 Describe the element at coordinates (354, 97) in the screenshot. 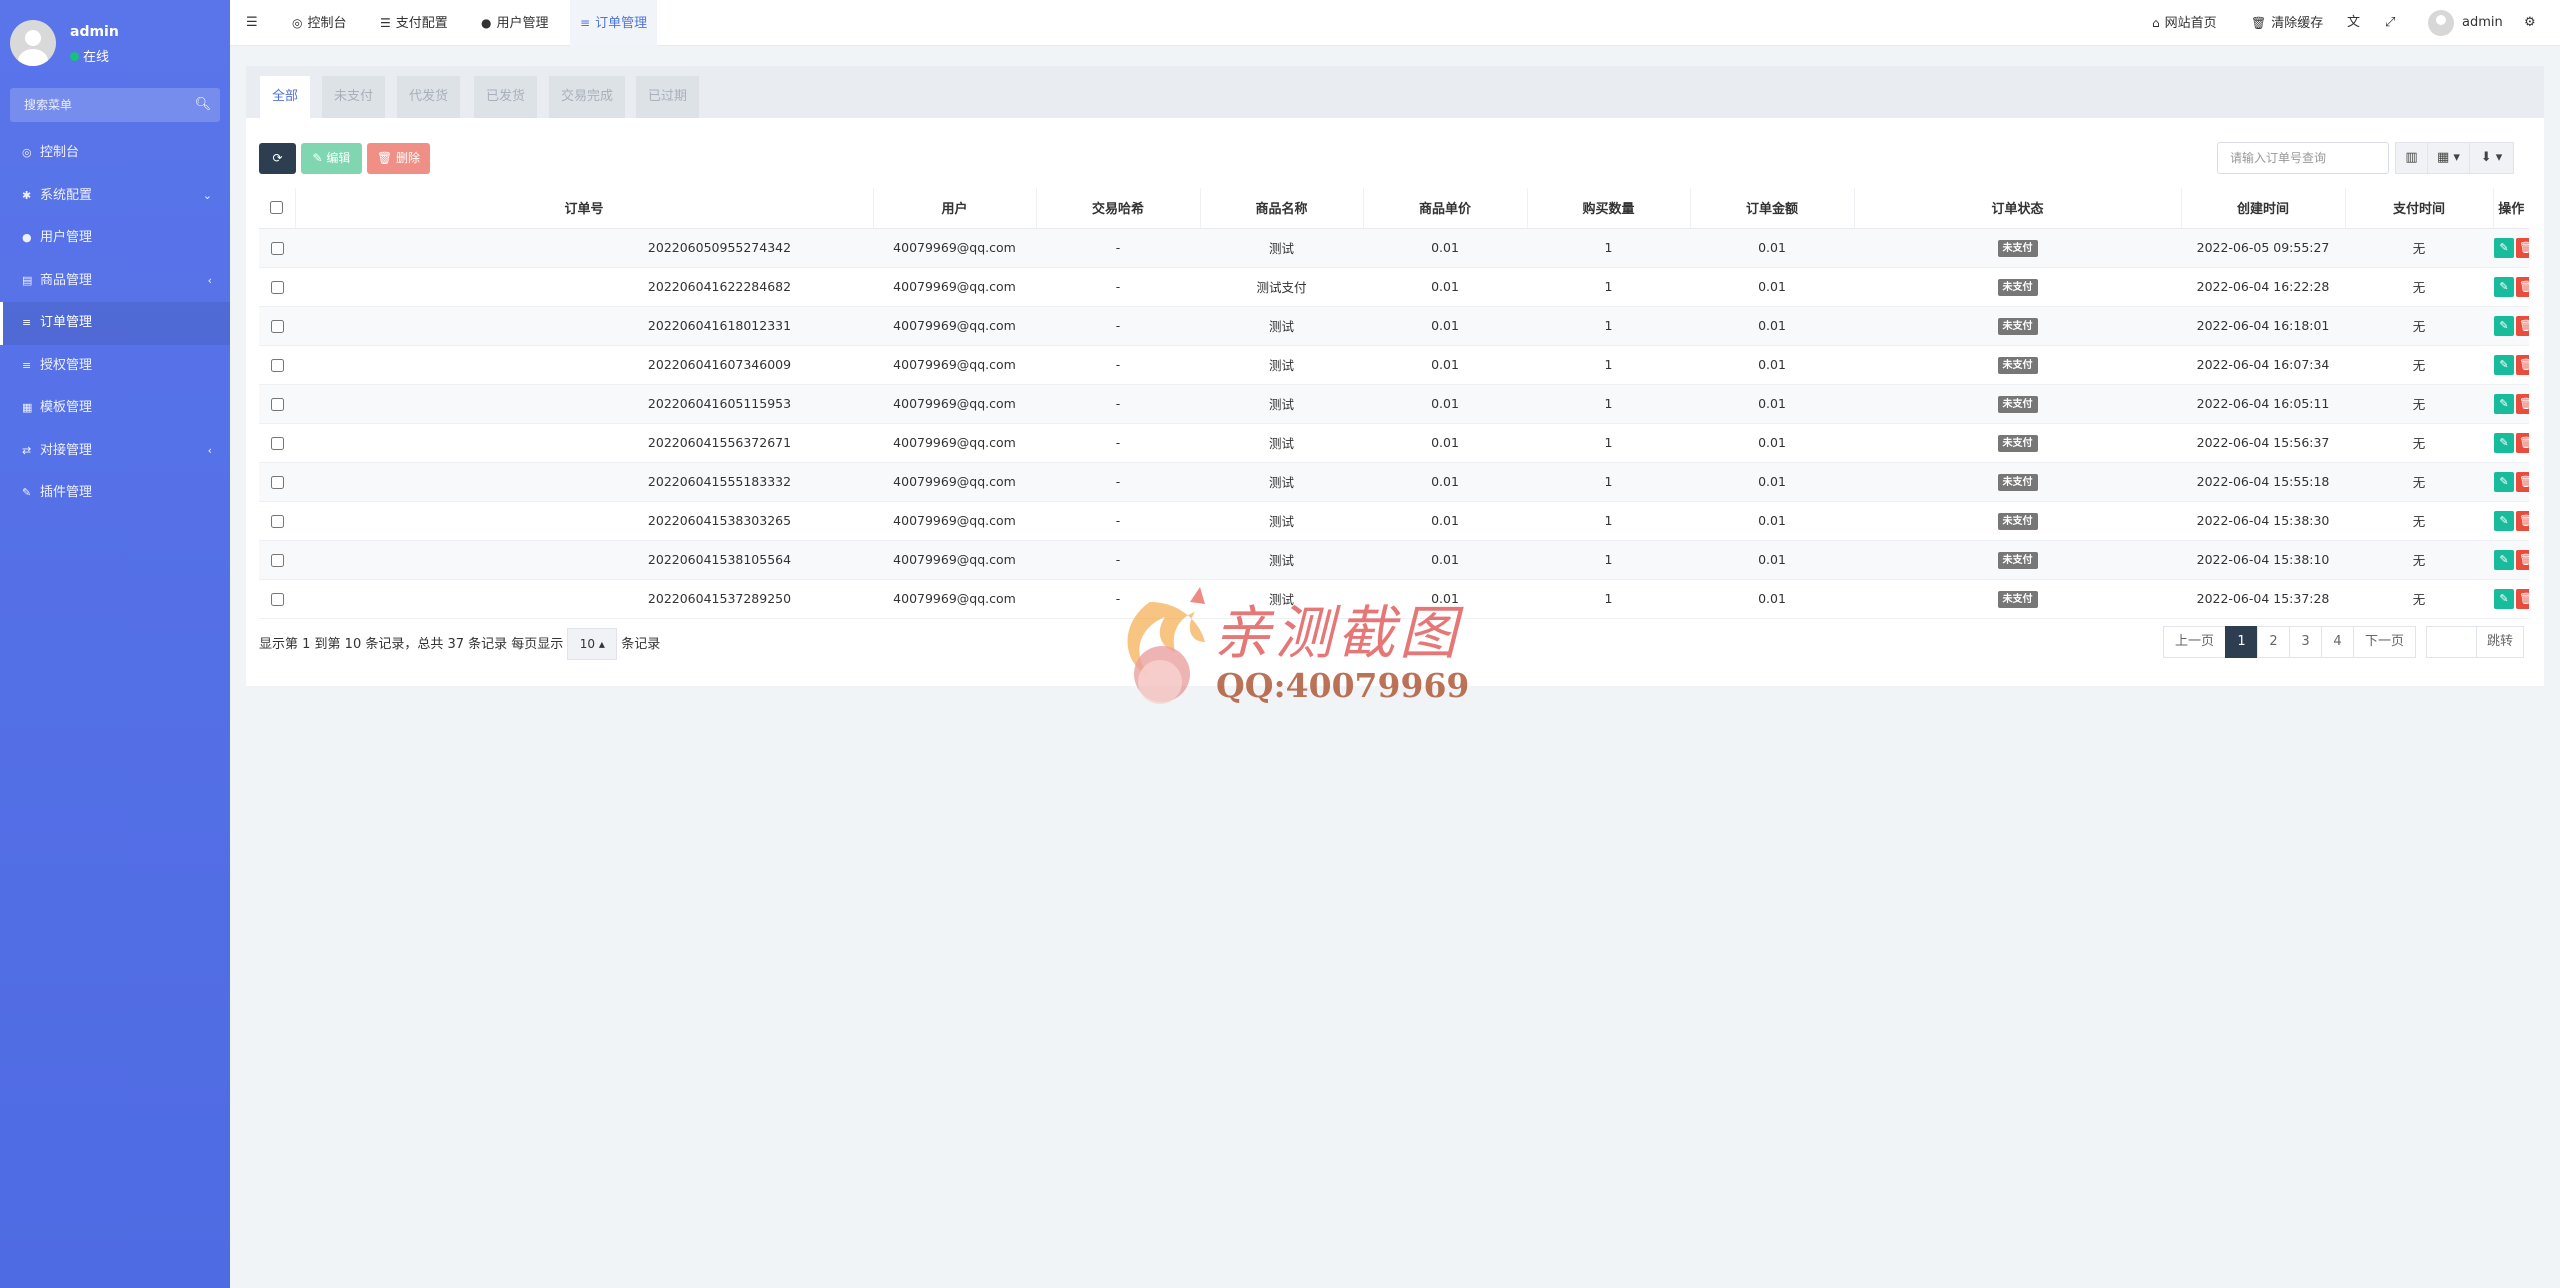

I see `order-tab-1: 未支付` at that location.